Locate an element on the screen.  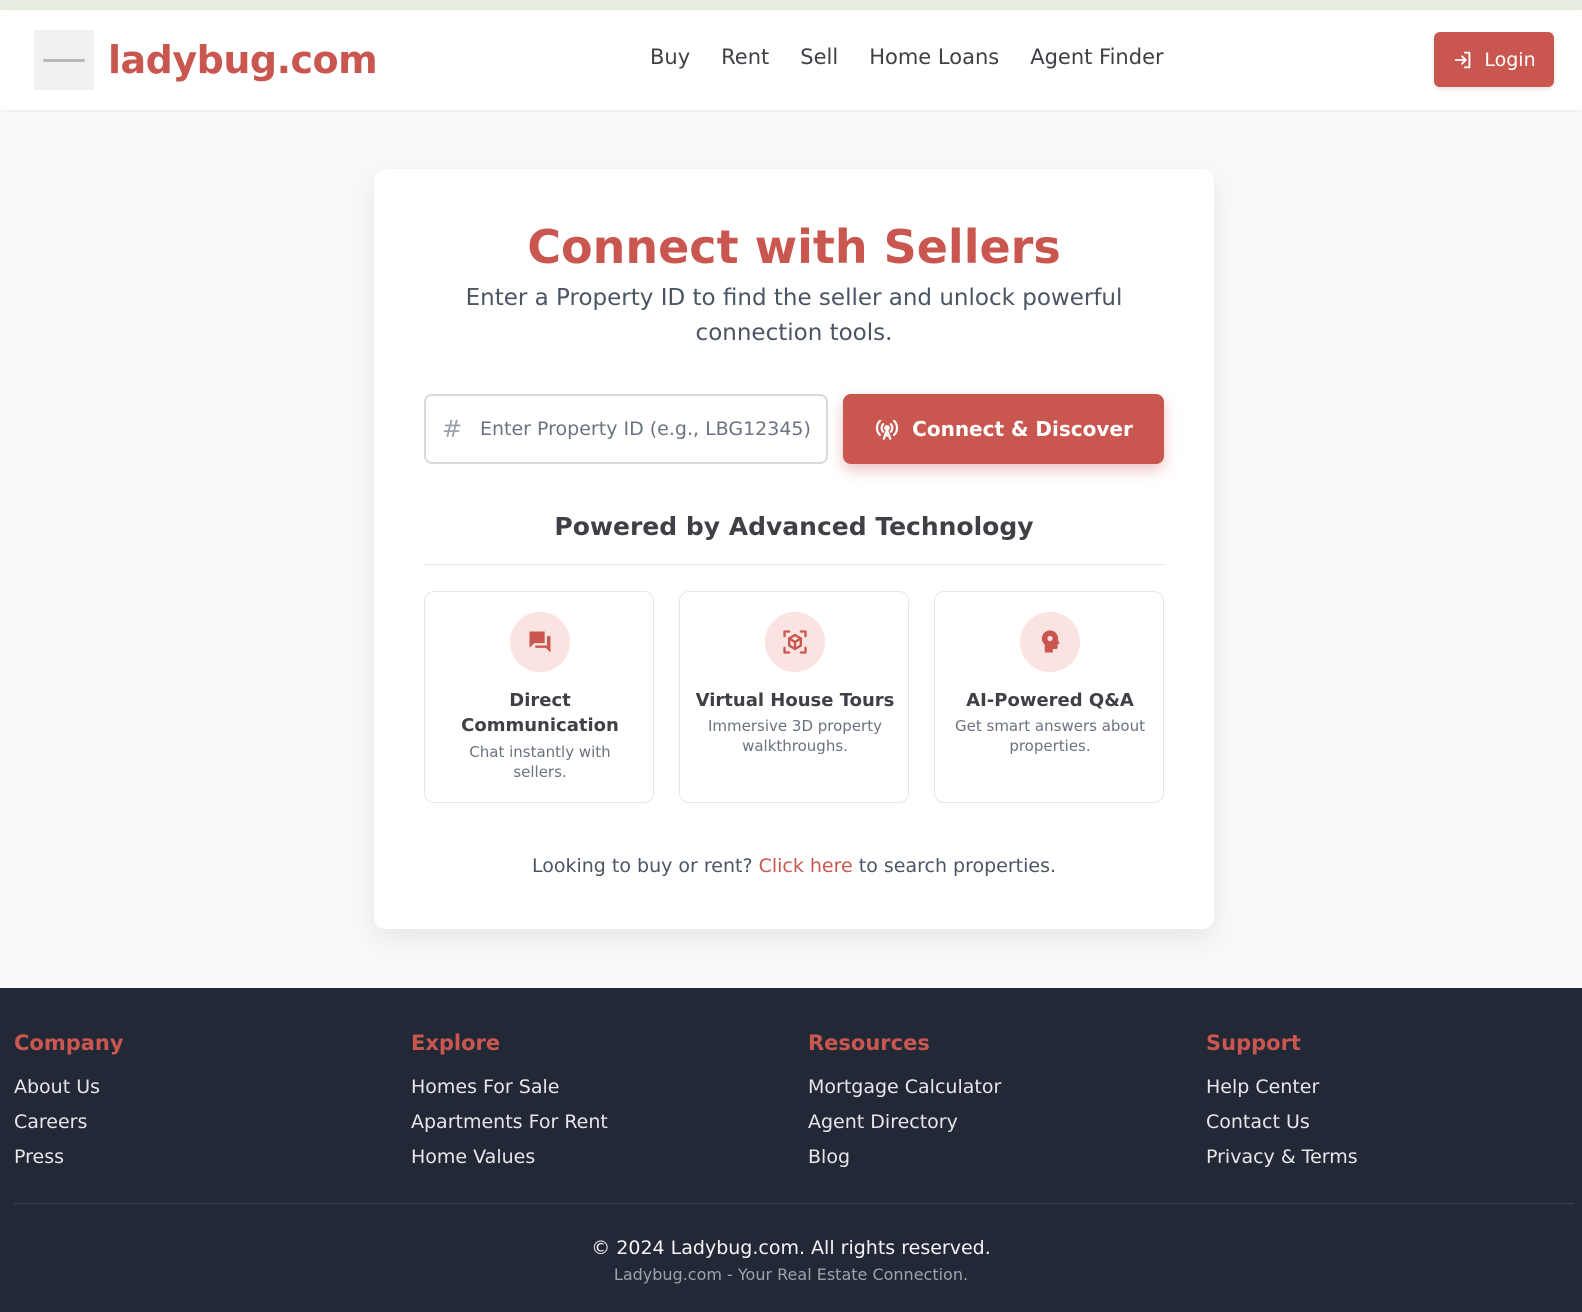
property-id-field: # is located at coordinates (626, 429).